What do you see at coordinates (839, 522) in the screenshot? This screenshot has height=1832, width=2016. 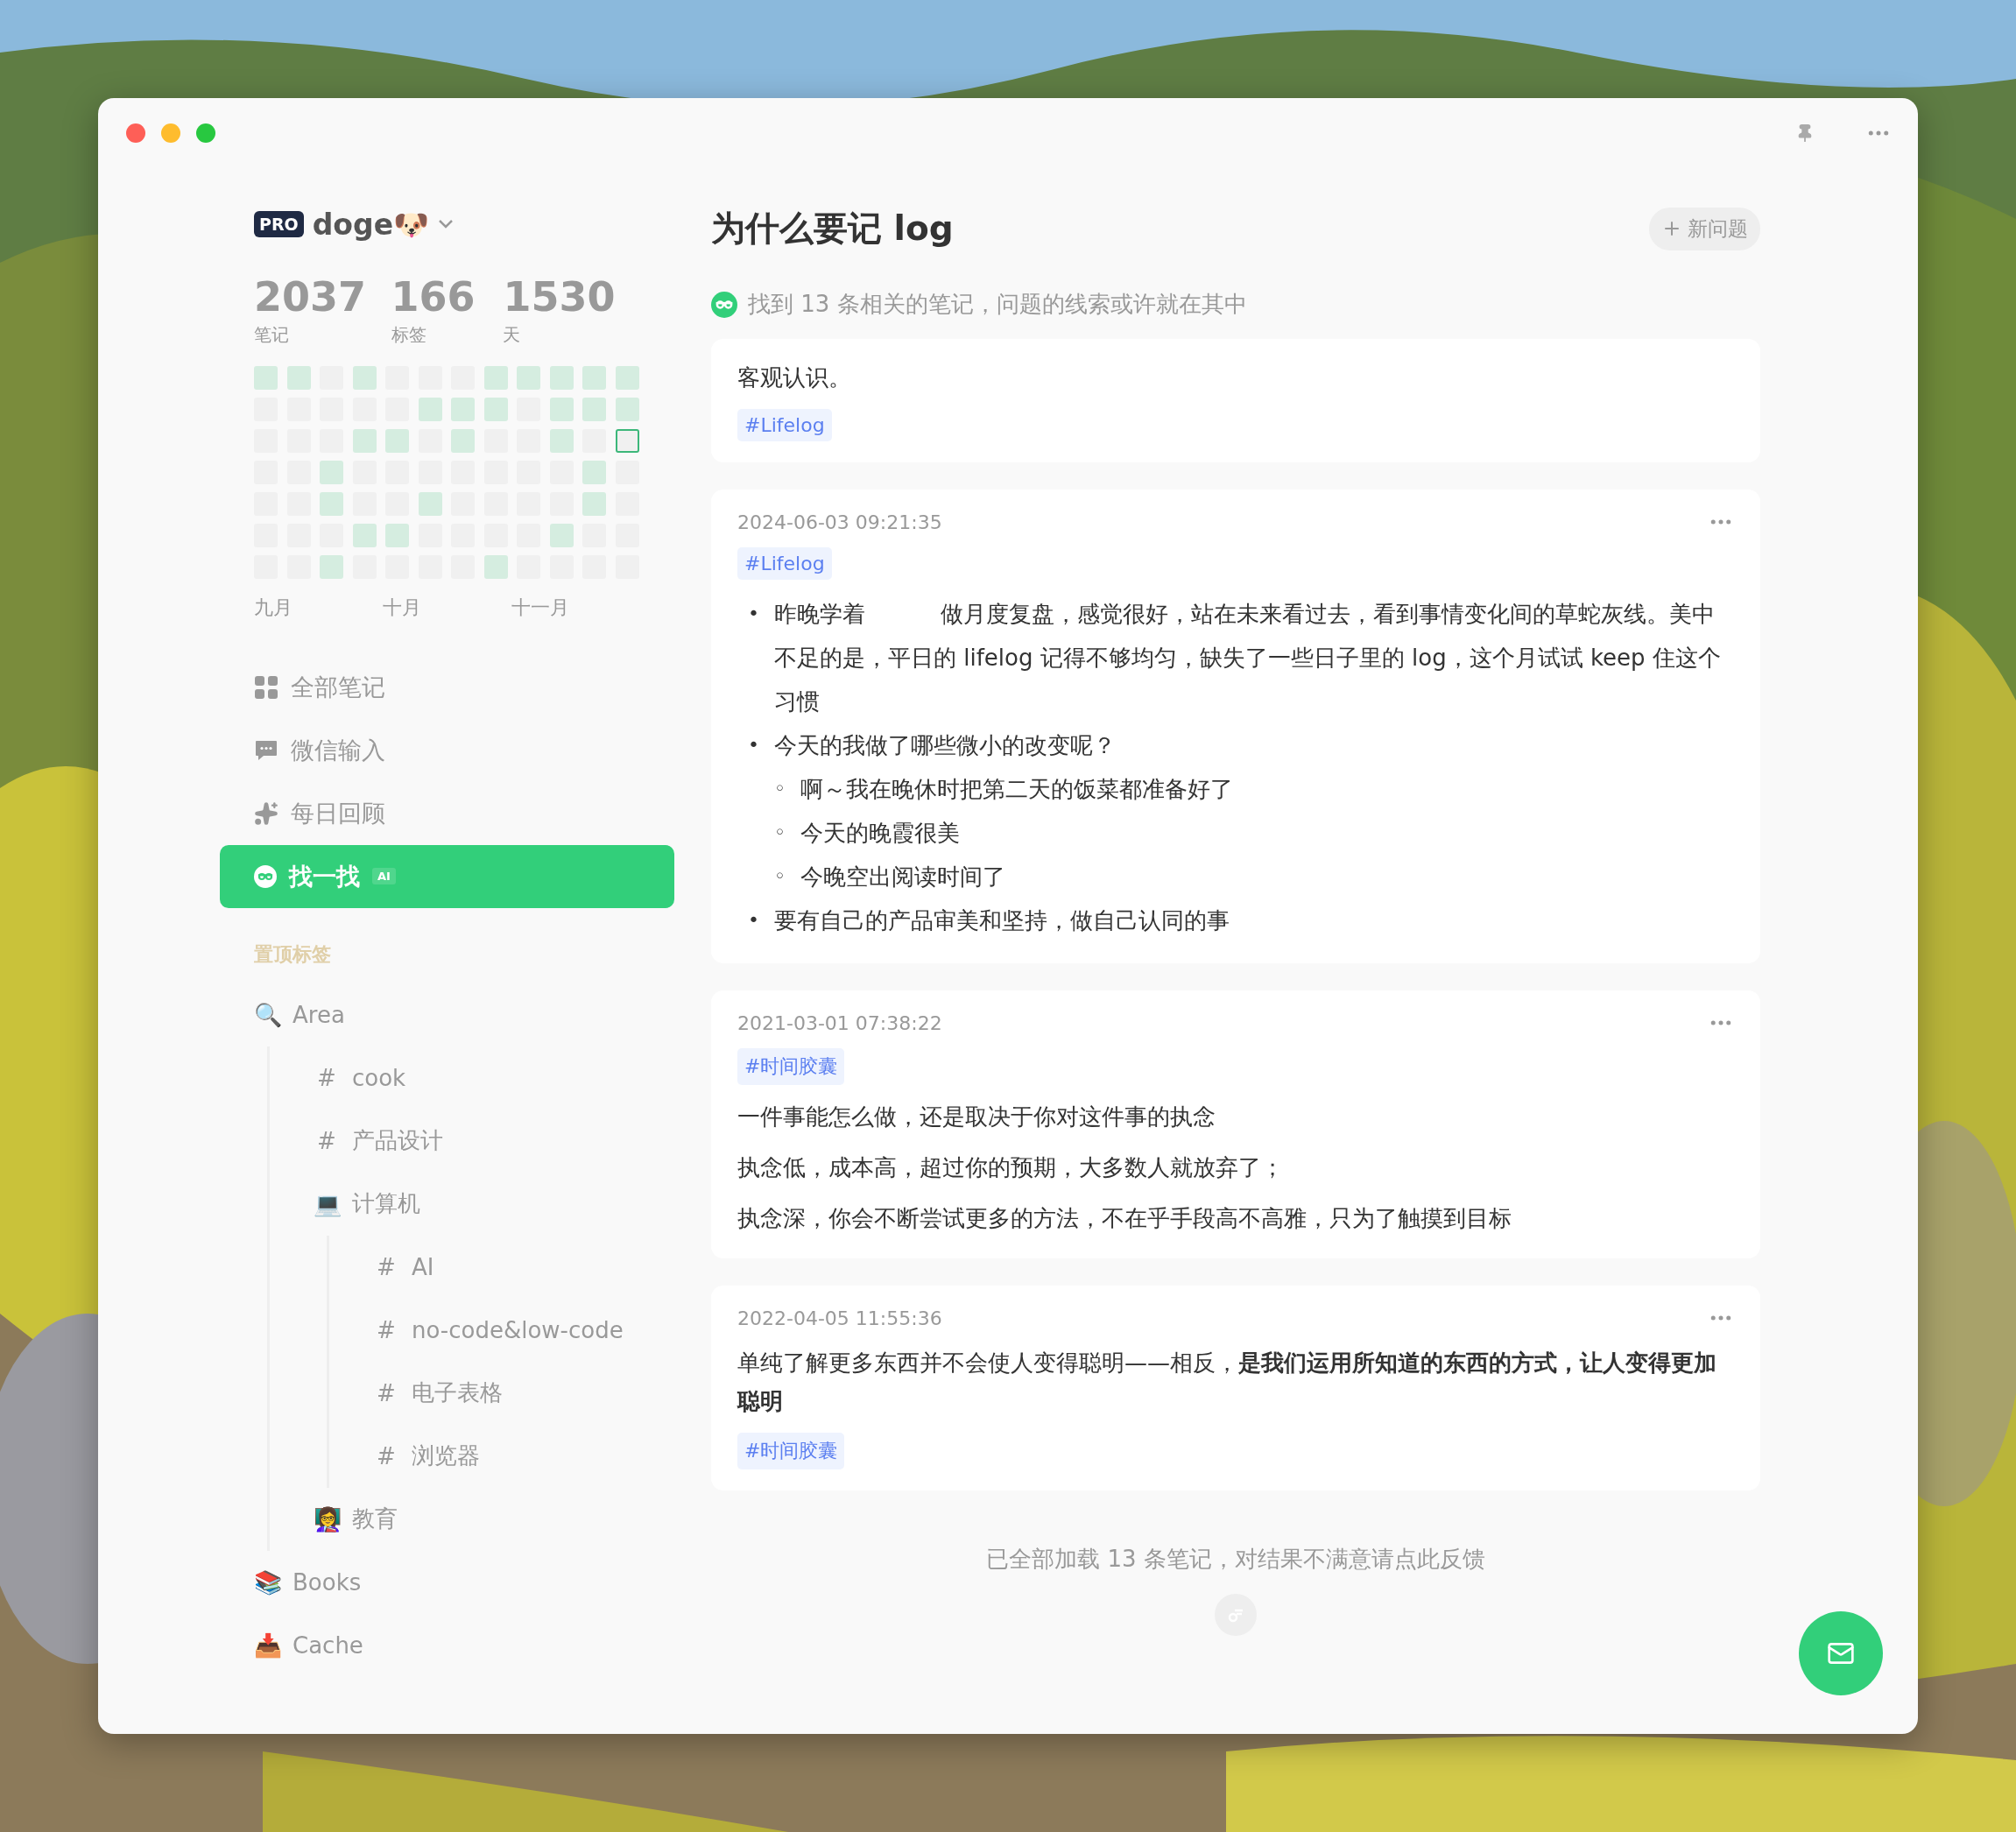 I see `note-date: 2024-06-03 09:21:35` at bounding box center [839, 522].